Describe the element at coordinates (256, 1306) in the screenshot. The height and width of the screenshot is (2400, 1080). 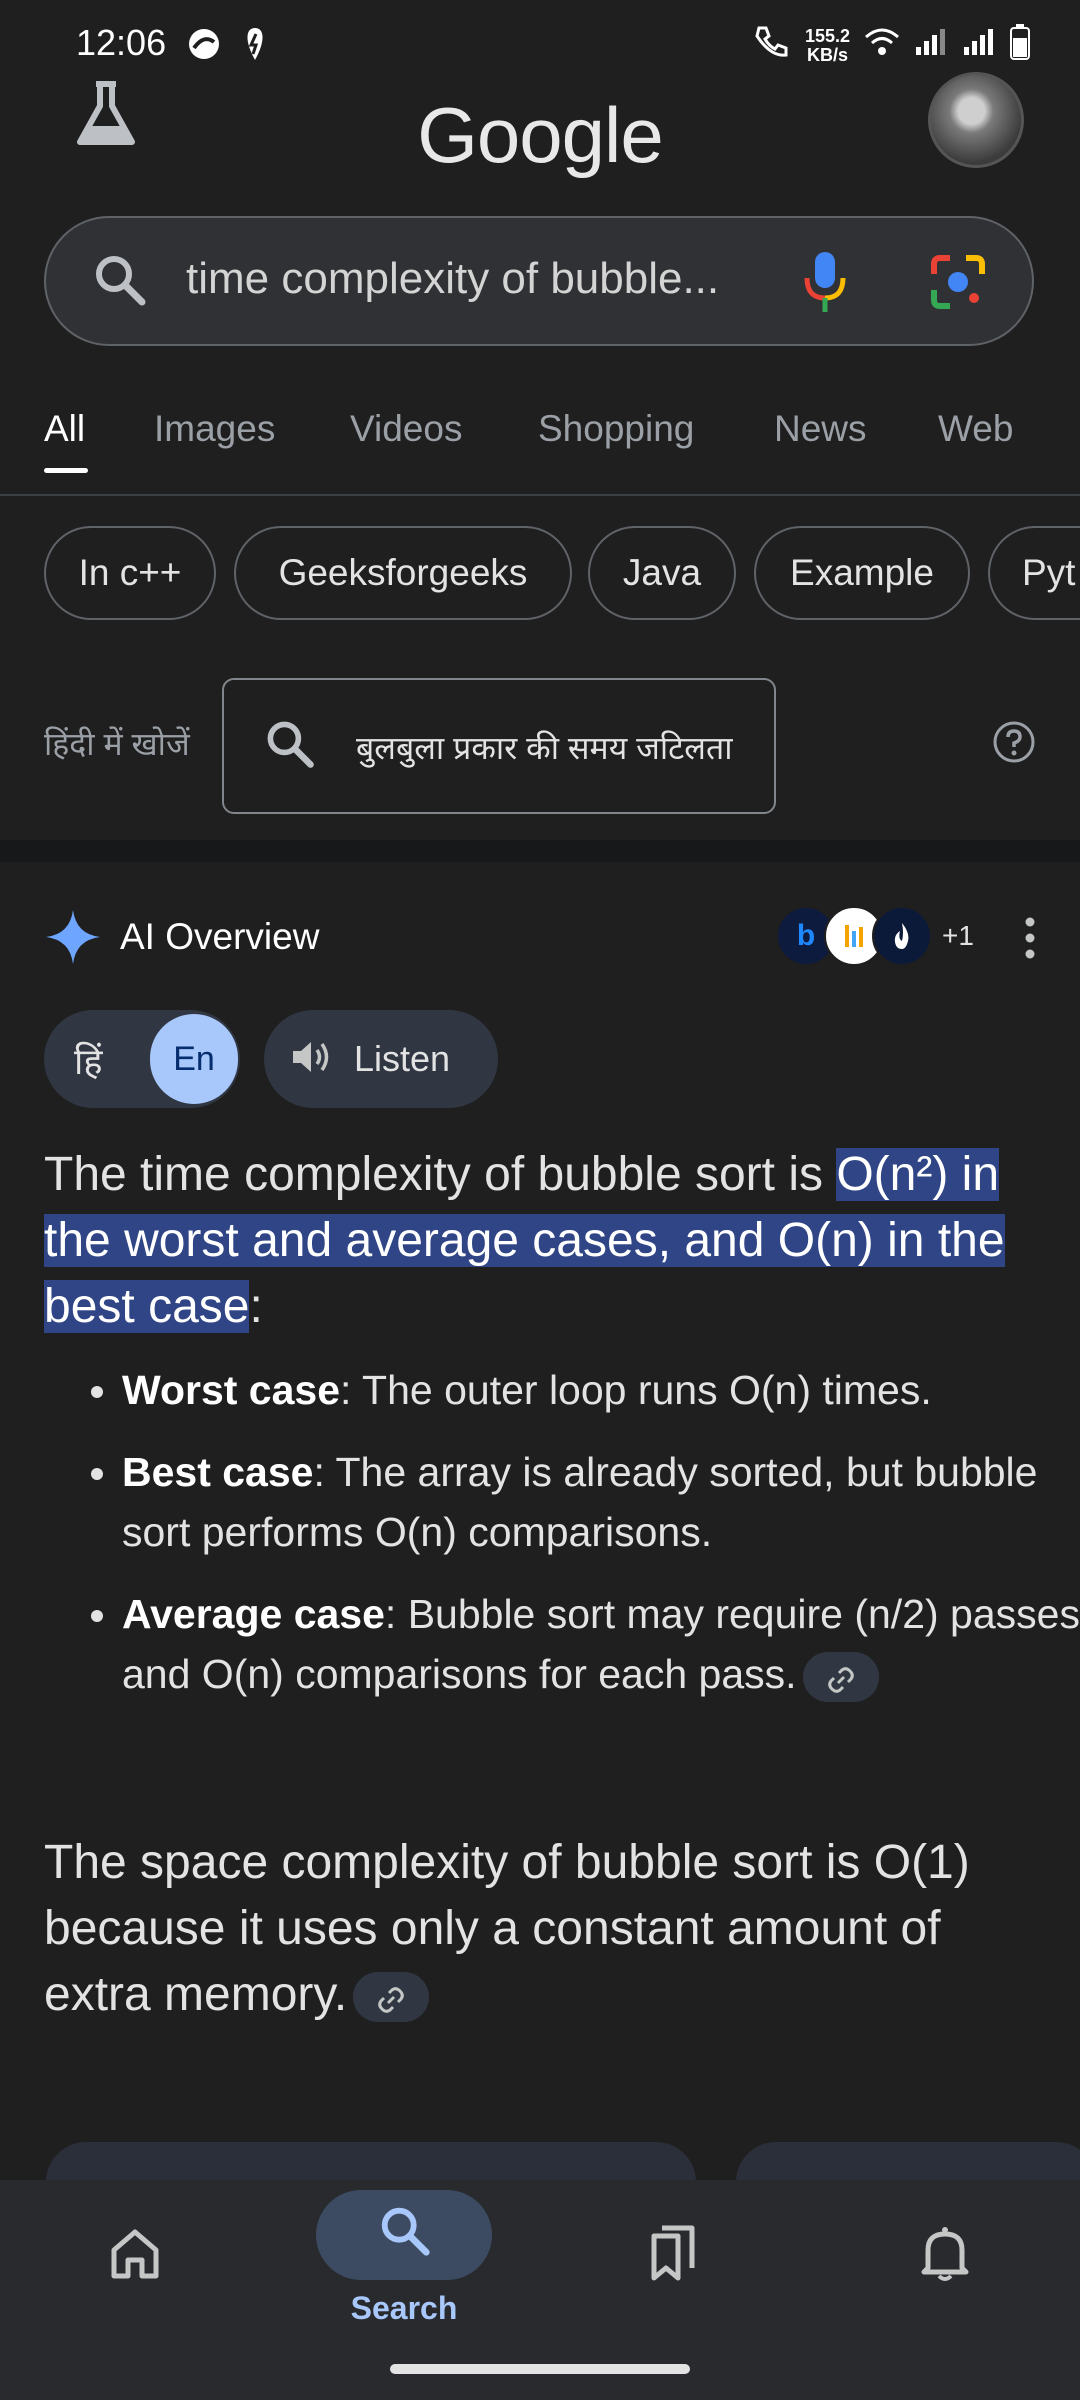
I see `intro-colon: :` at that location.